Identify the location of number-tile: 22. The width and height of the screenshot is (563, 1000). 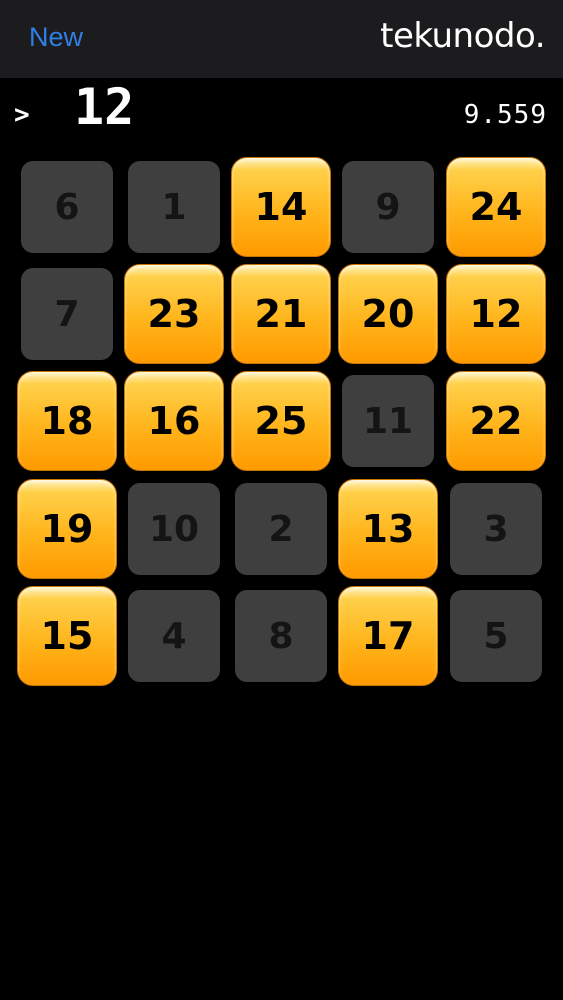
(496, 421).